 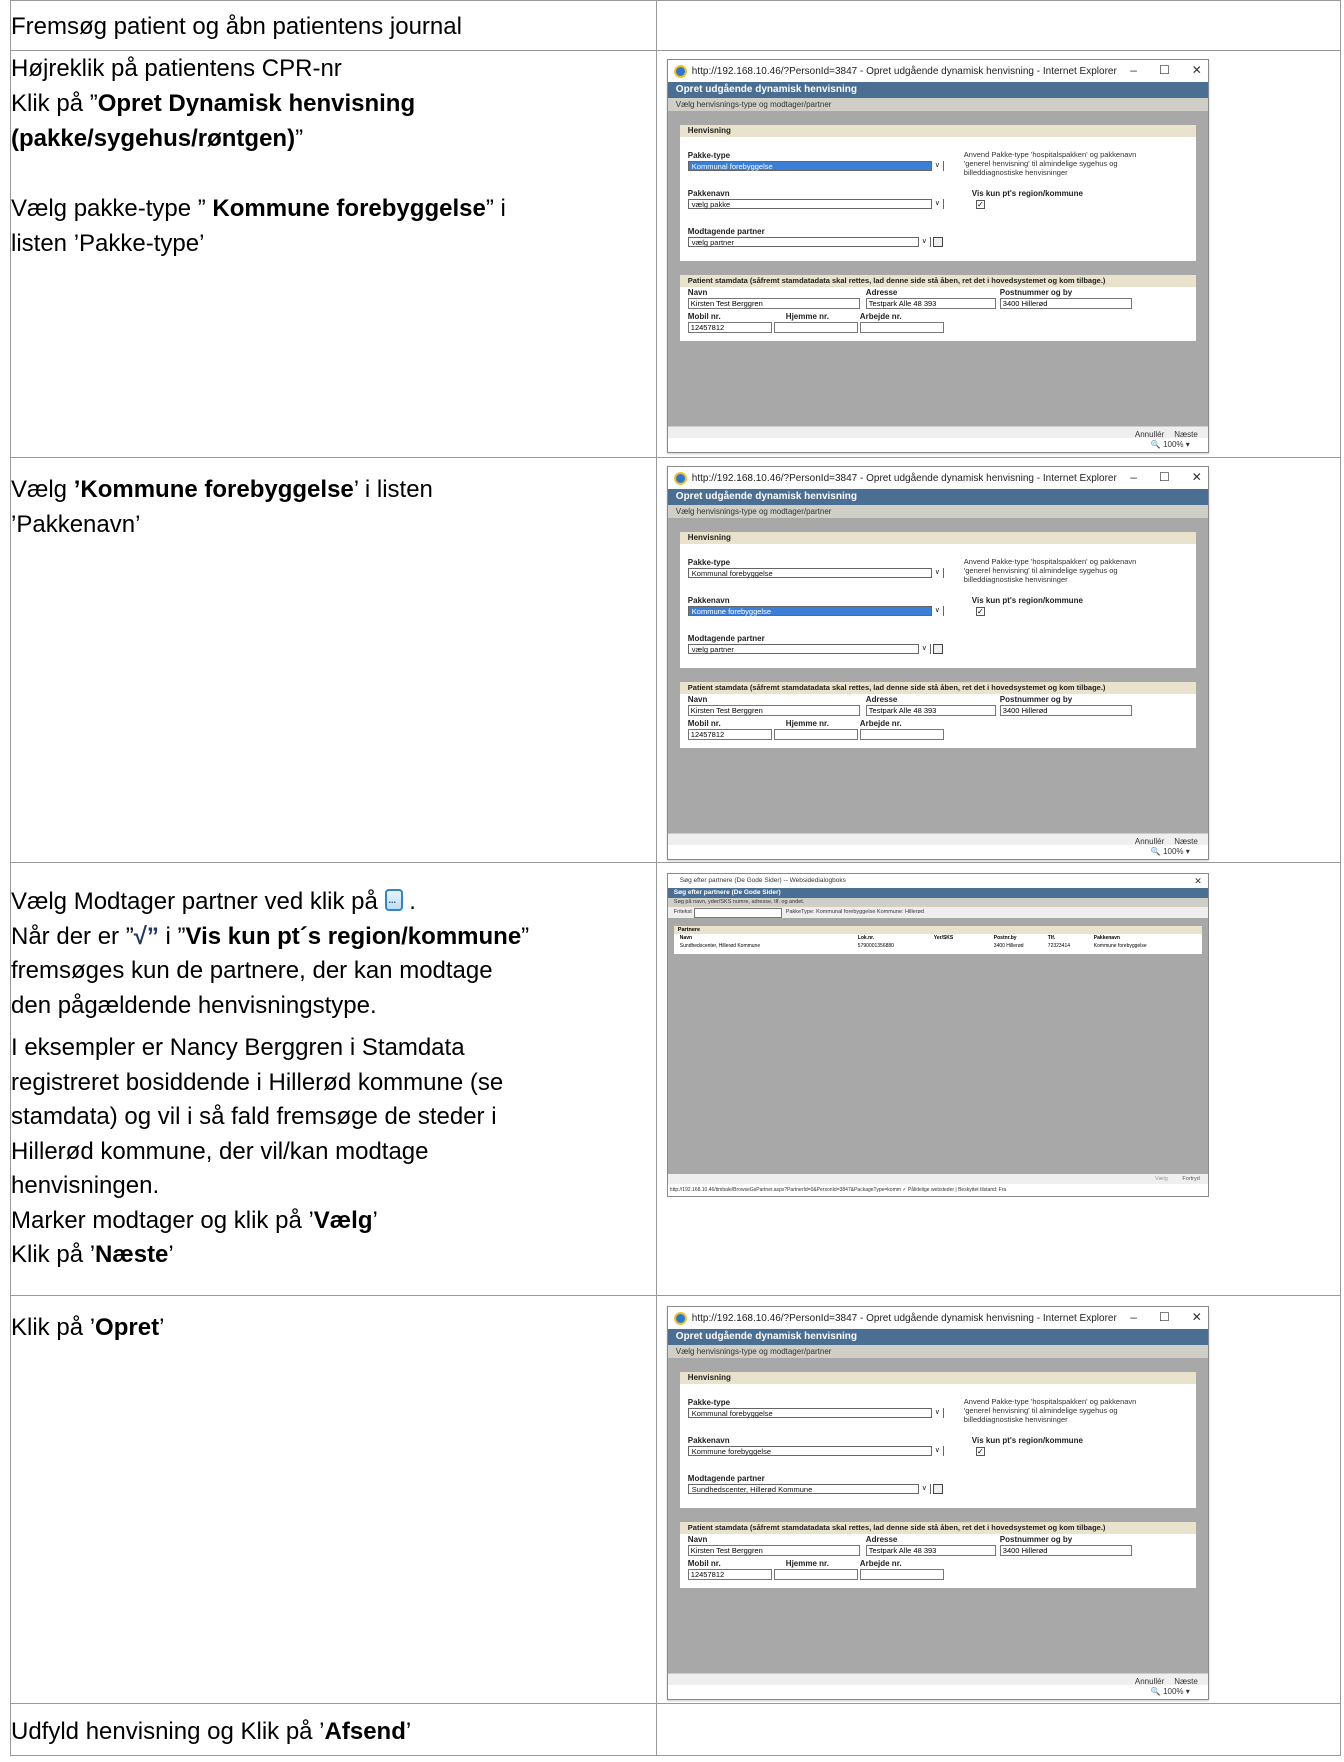 What do you see at coordinates (333, 902) in the screenshot?
I see `step-line: Vælg Modtager partner ved klik på .` at bounding box center [333, 902].